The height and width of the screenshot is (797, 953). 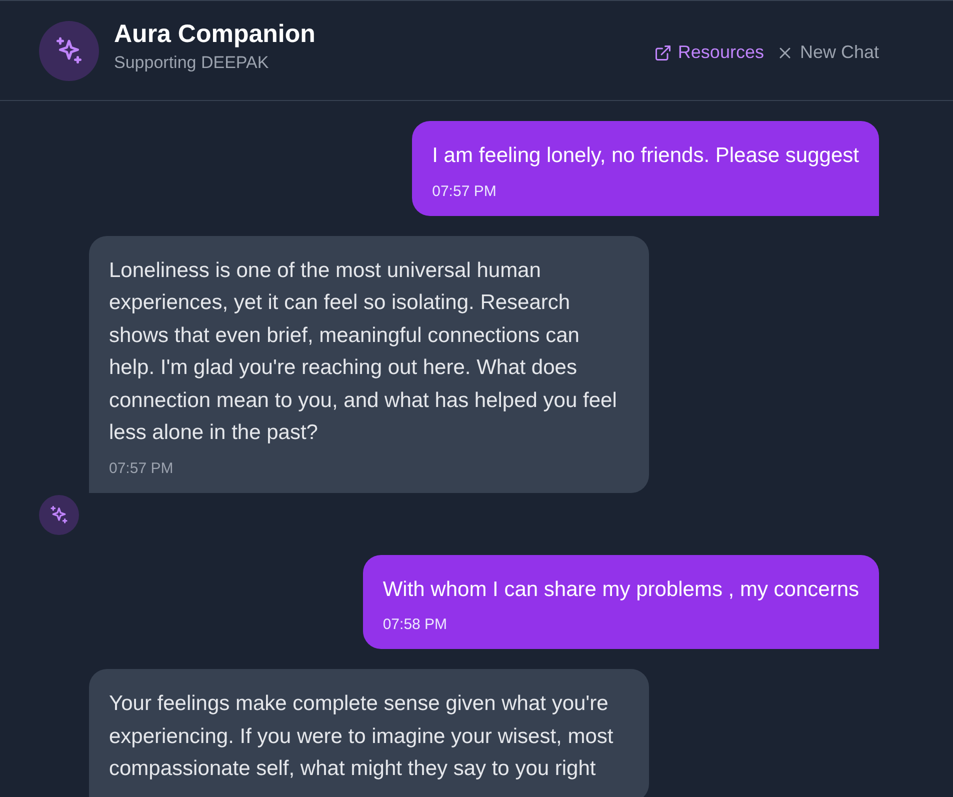 I want to click on message-time: 07:58 PM, so click(x=415, y=624).